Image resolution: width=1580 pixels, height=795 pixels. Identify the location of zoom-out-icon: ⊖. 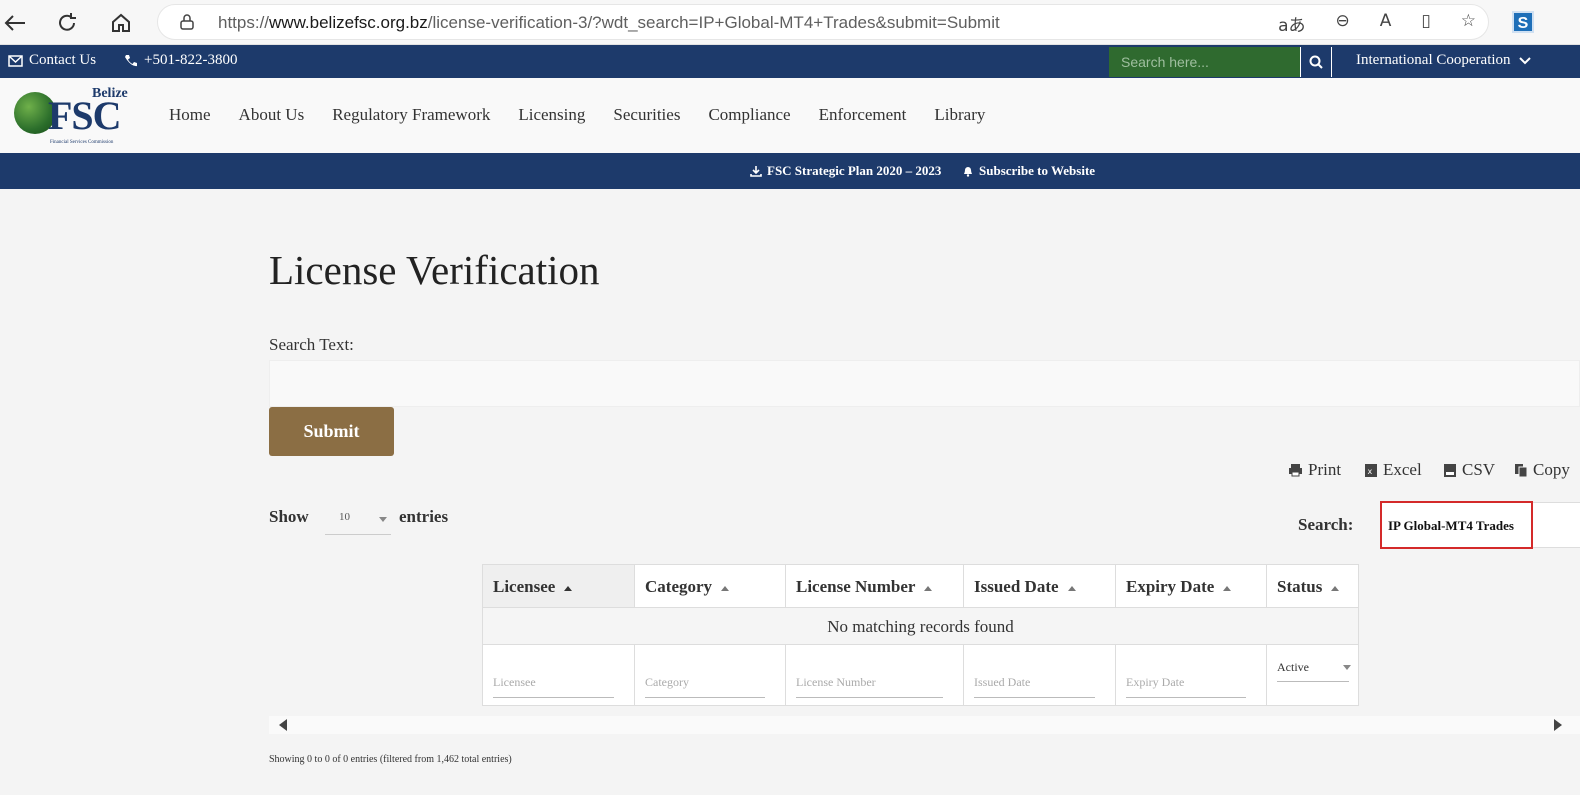
(1343, 23).